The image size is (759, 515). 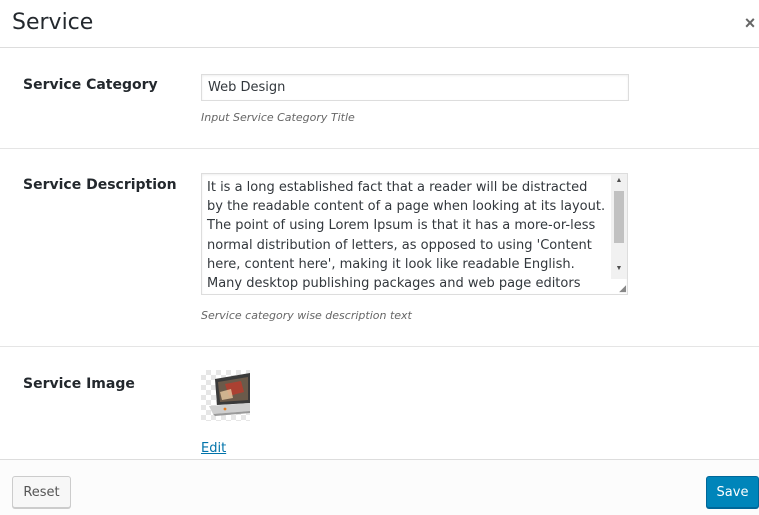 I want to click on scroll-down-arrow-icon: ▼, so click(x=619, y=269).